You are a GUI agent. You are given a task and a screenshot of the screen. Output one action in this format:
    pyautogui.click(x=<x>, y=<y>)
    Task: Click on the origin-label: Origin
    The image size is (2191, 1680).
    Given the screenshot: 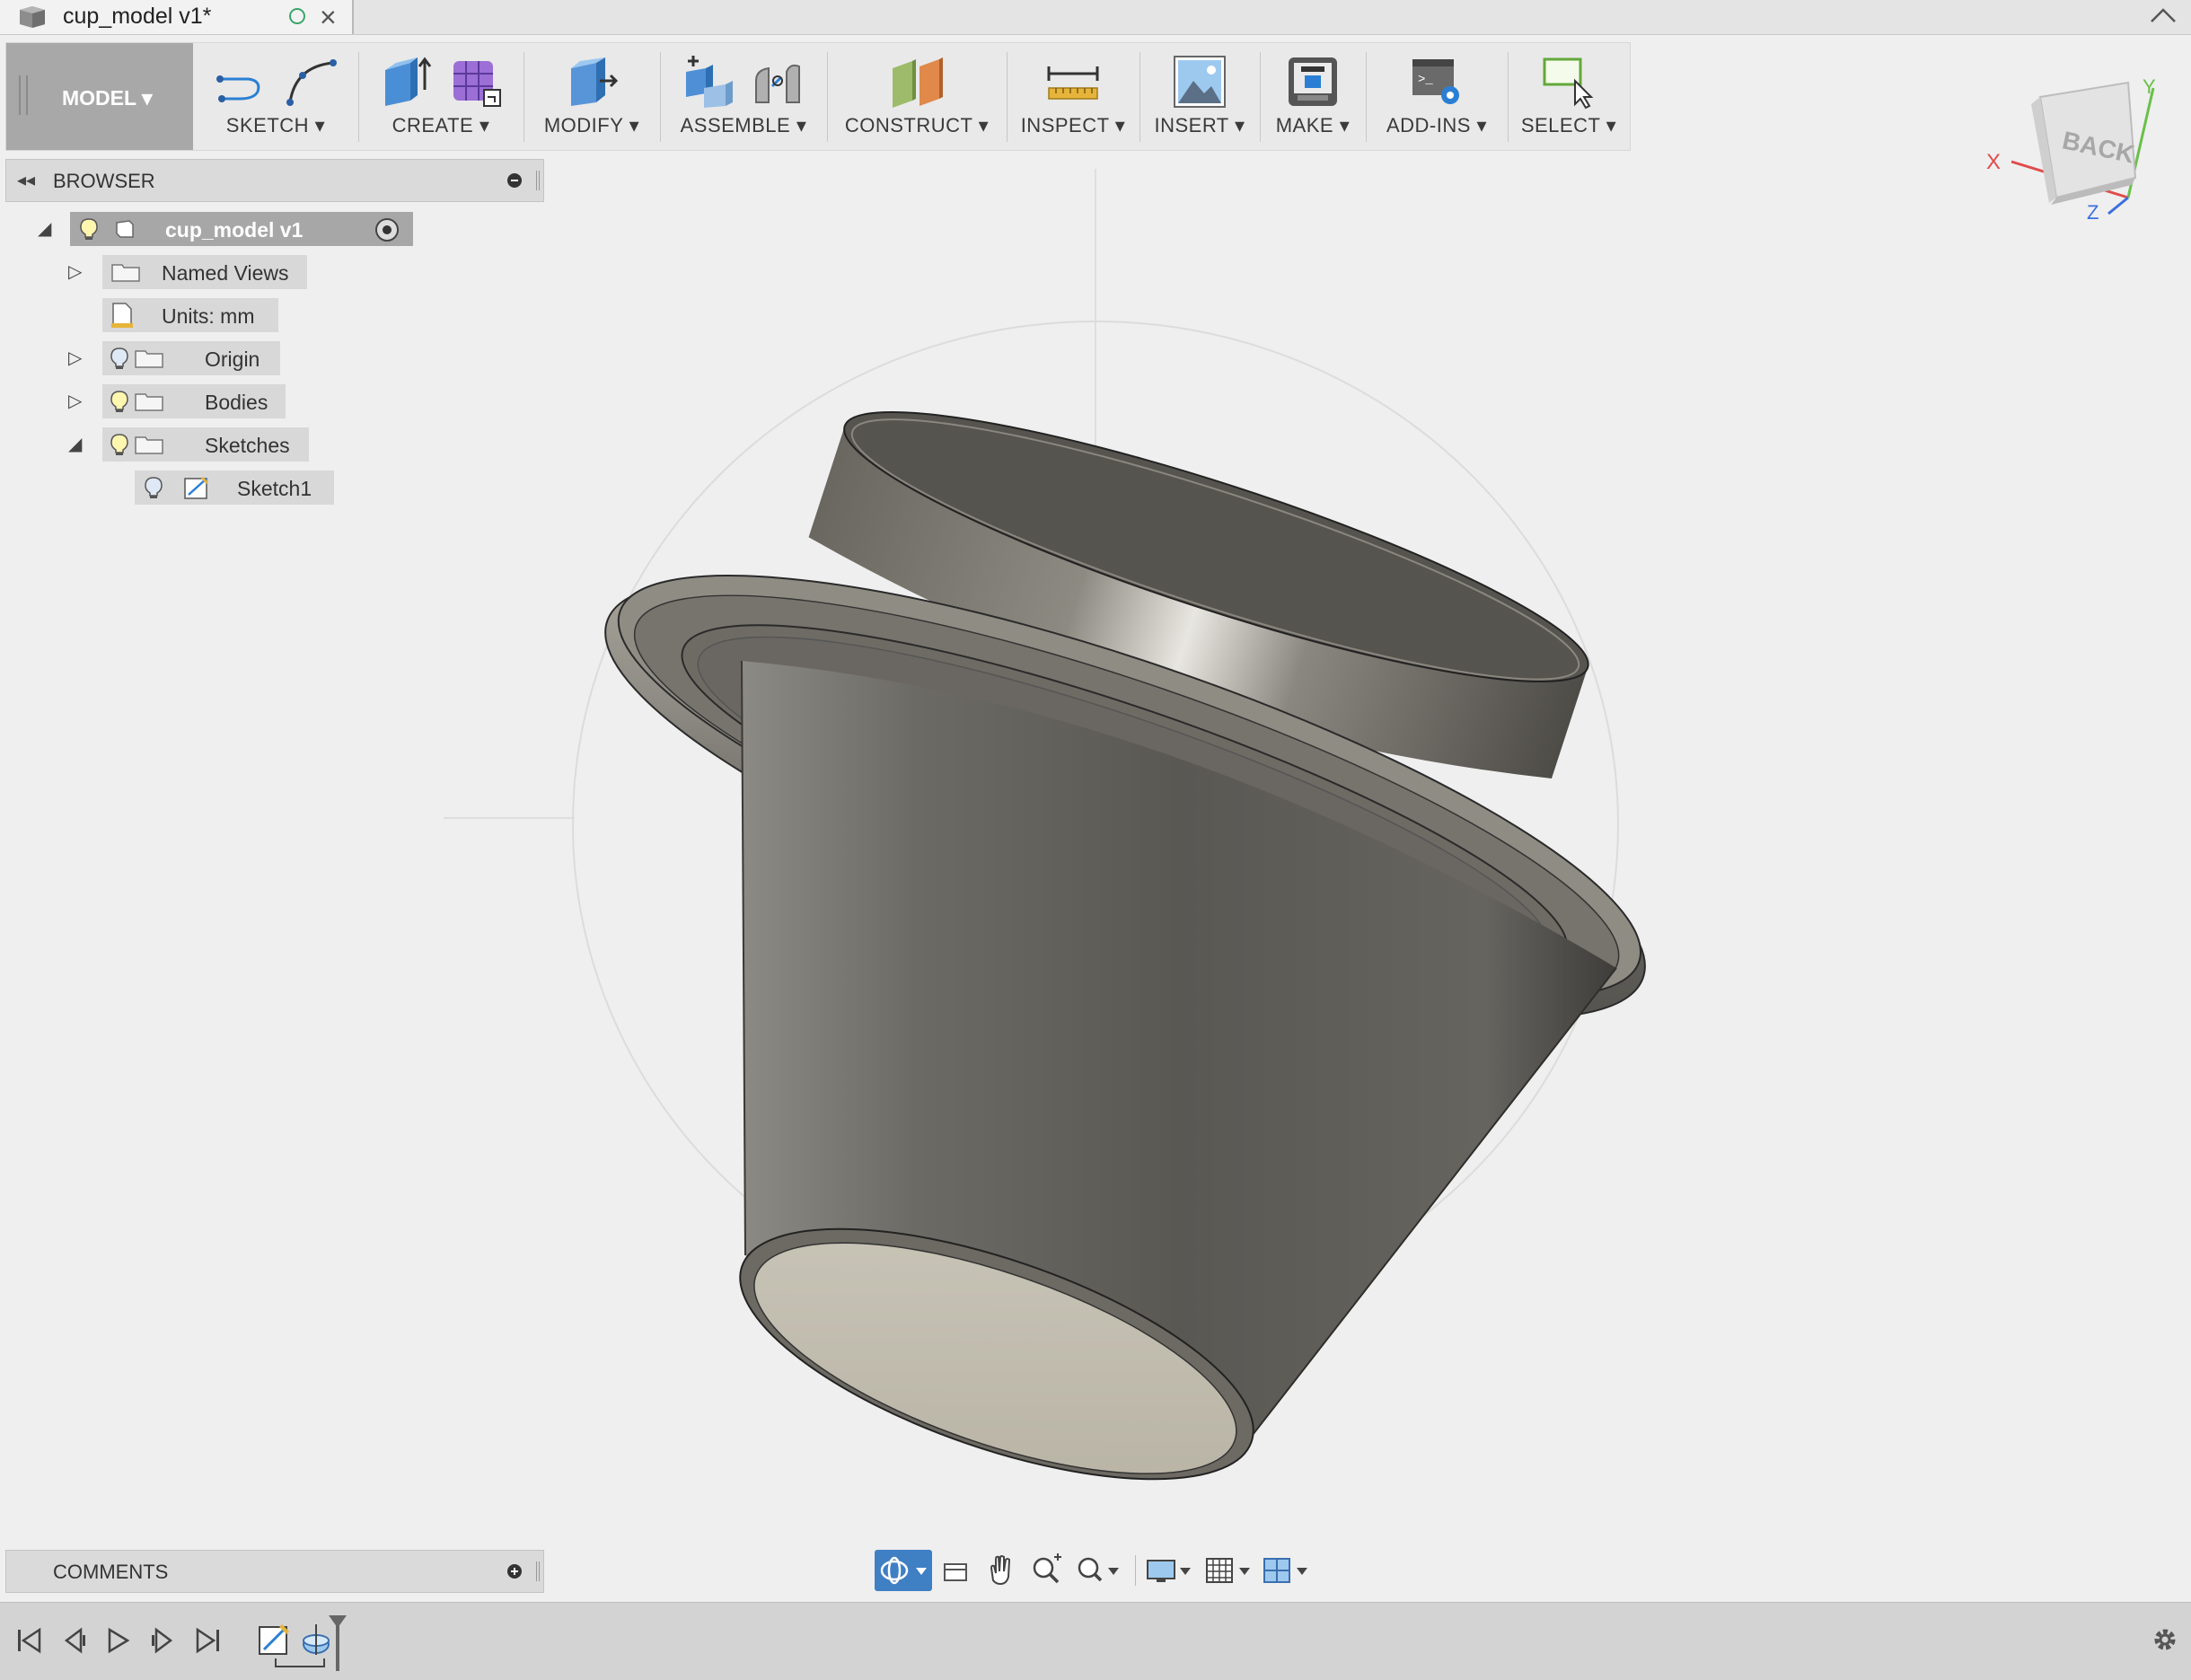 What is the action you would take?
    pyautogui.click(x=233, y=359)
    